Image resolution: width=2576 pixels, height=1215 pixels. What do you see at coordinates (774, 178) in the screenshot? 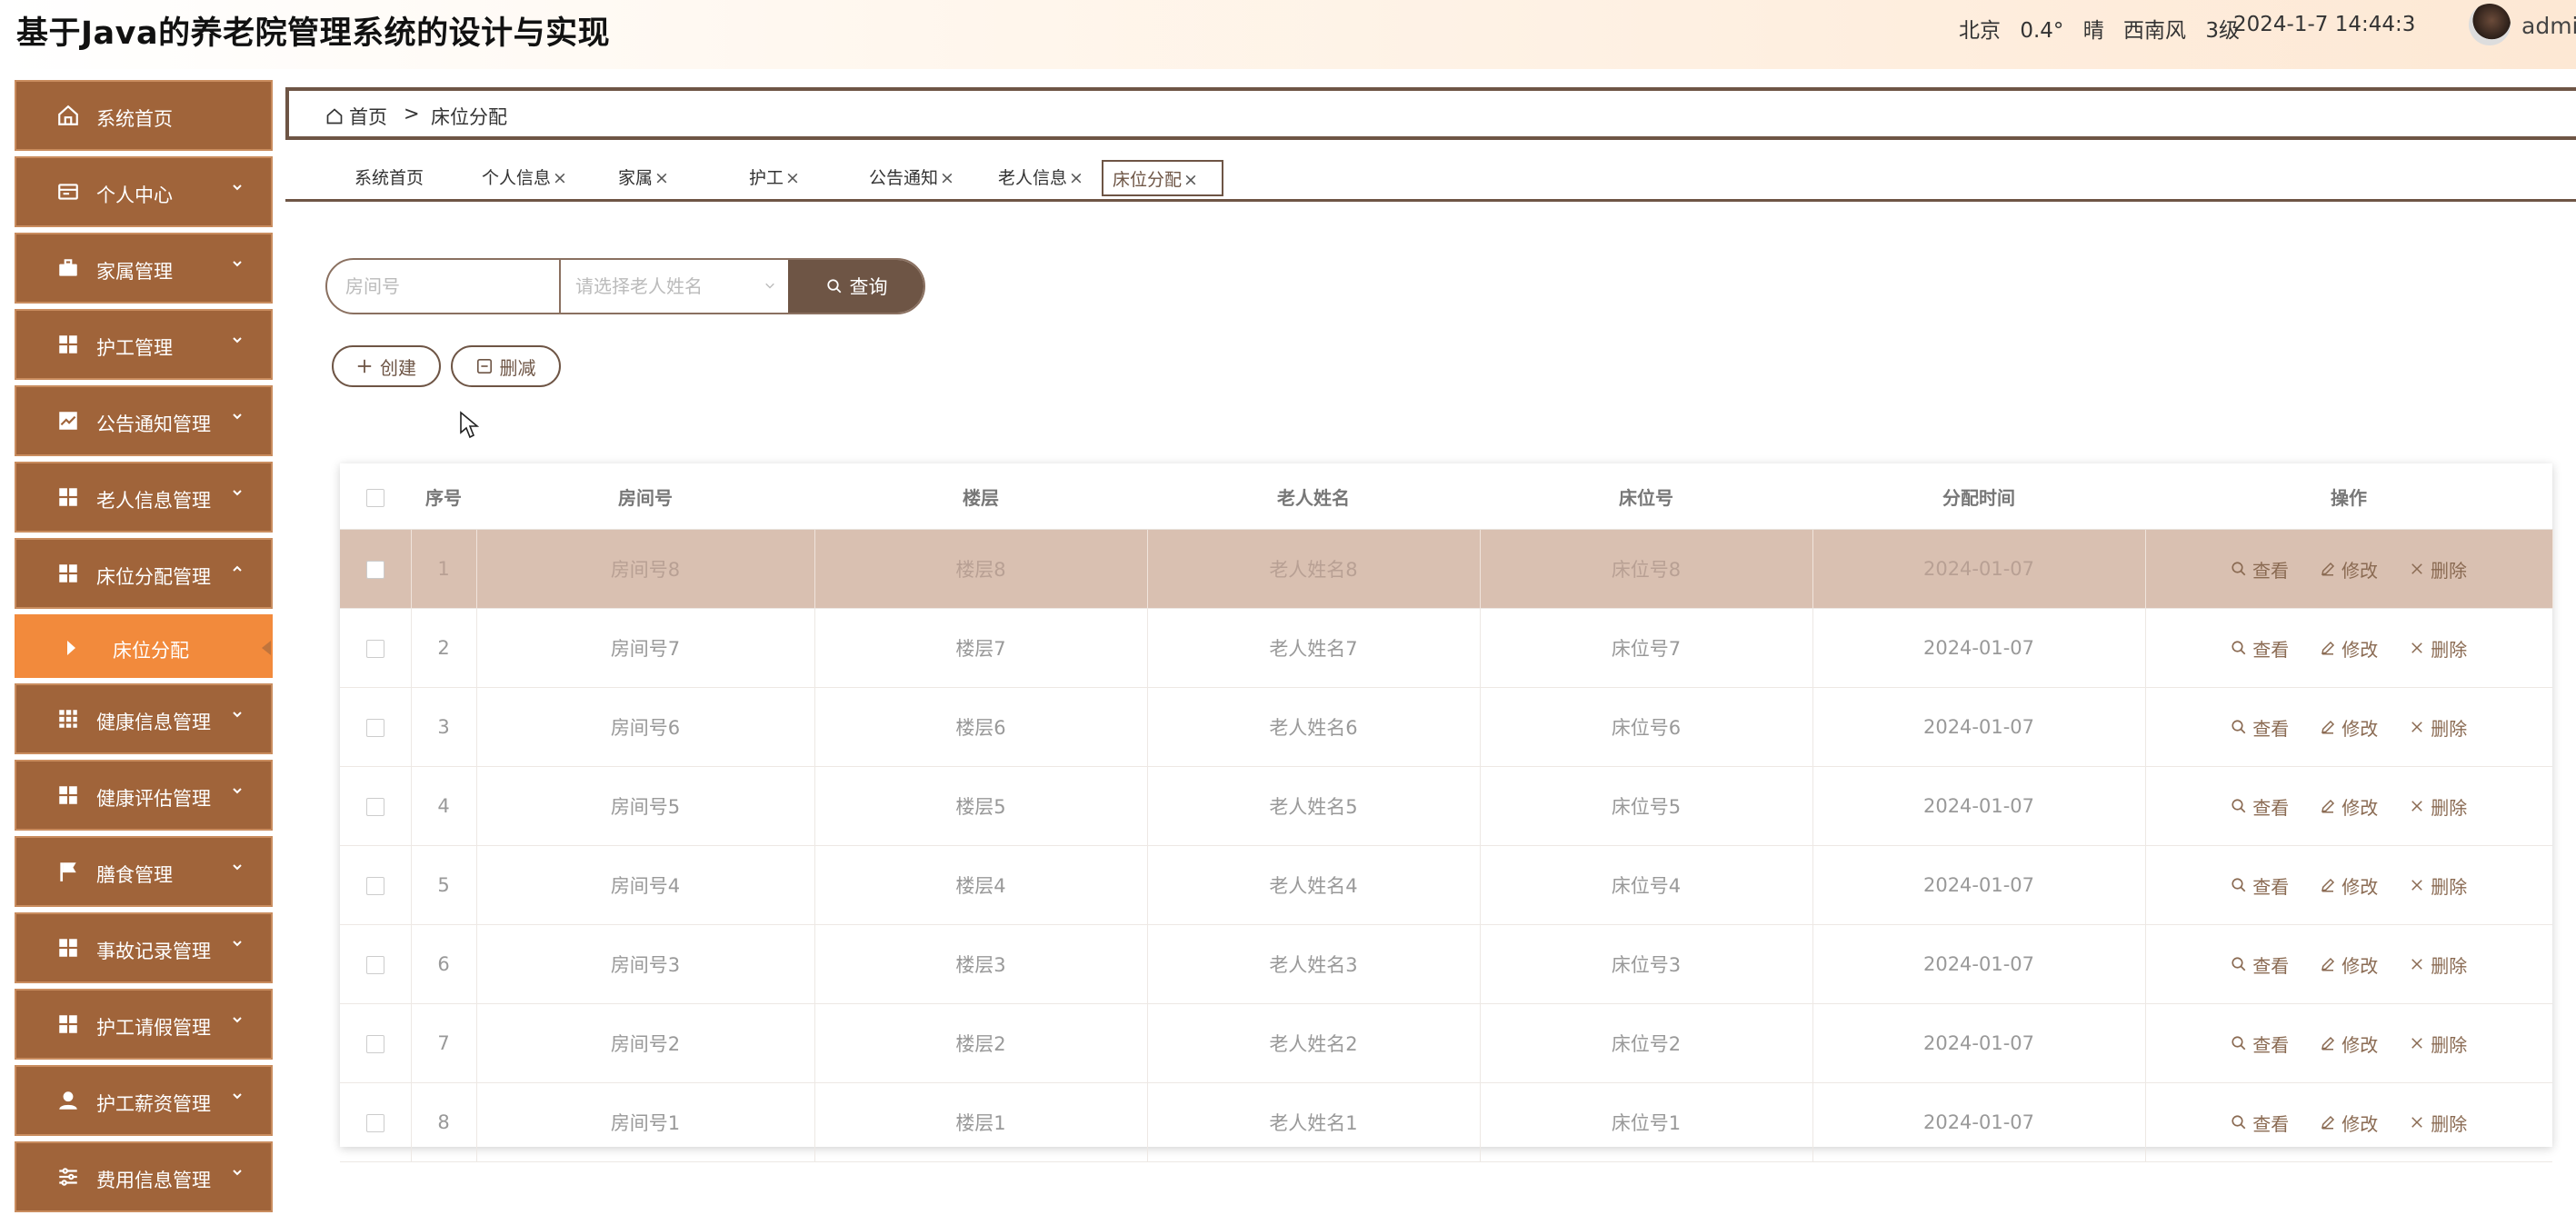
I see `tab-caregiver: 护工 ×` at bounding box center [774, 178].